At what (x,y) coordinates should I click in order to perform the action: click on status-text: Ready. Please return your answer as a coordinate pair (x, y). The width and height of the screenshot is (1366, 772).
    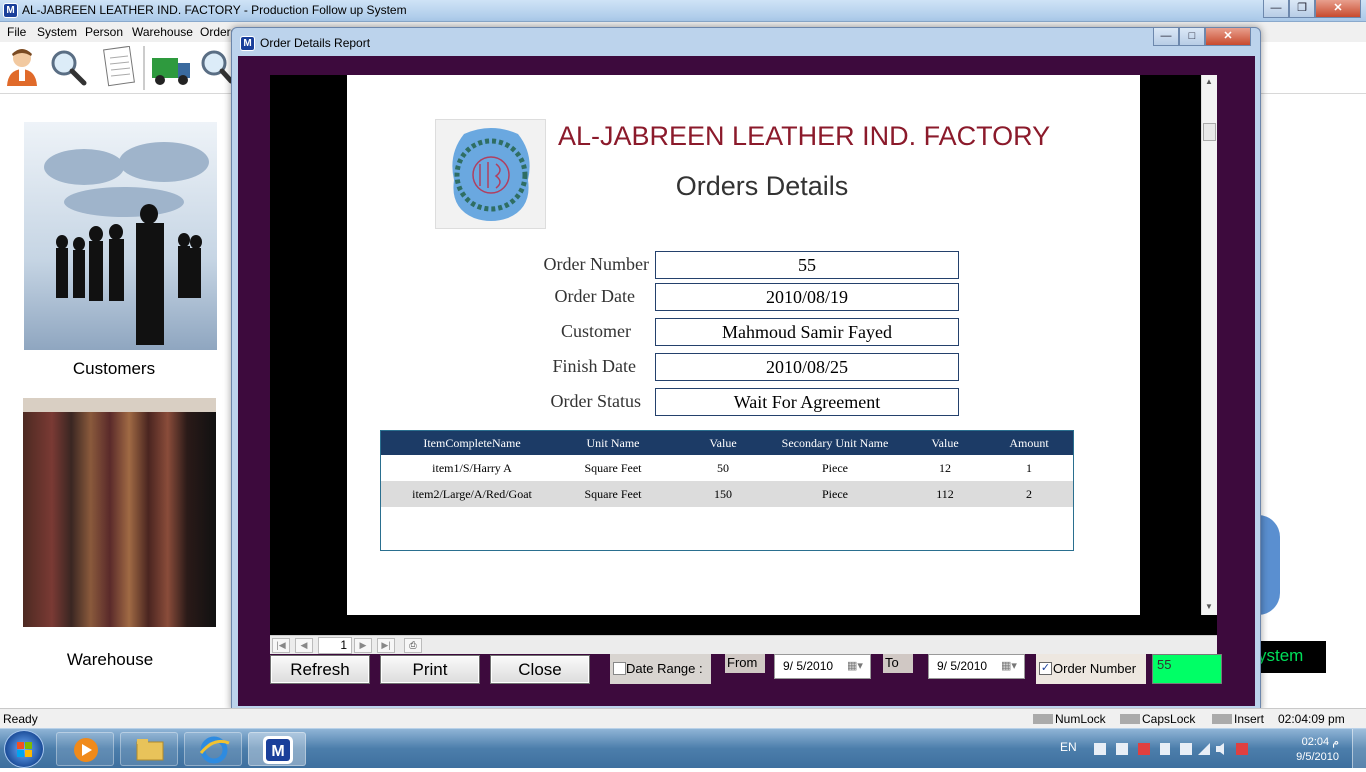
    Looking at the image, I should click on (20, 719).